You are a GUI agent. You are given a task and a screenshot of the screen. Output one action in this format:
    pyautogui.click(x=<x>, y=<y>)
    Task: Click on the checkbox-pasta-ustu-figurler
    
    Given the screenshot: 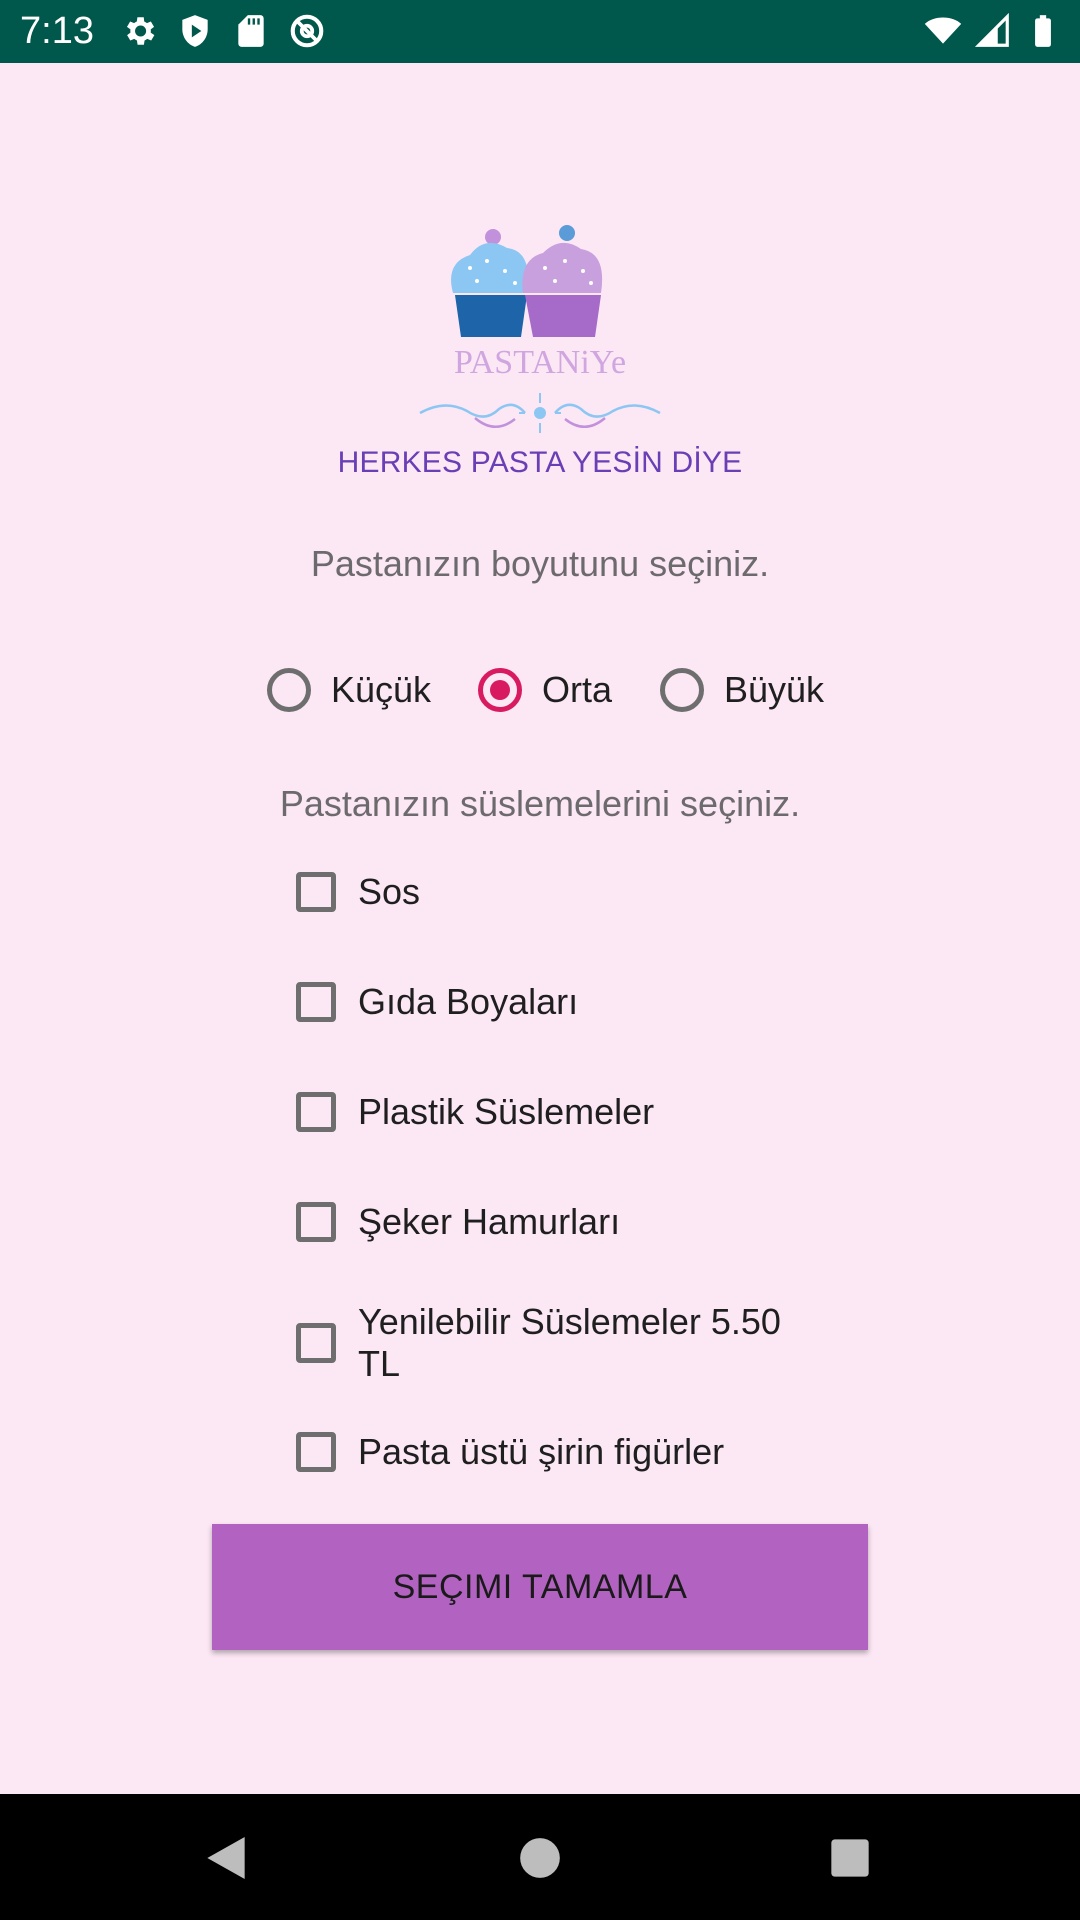 What is the action you would take?
    pyautogui.click(x=316, y=1452)
    